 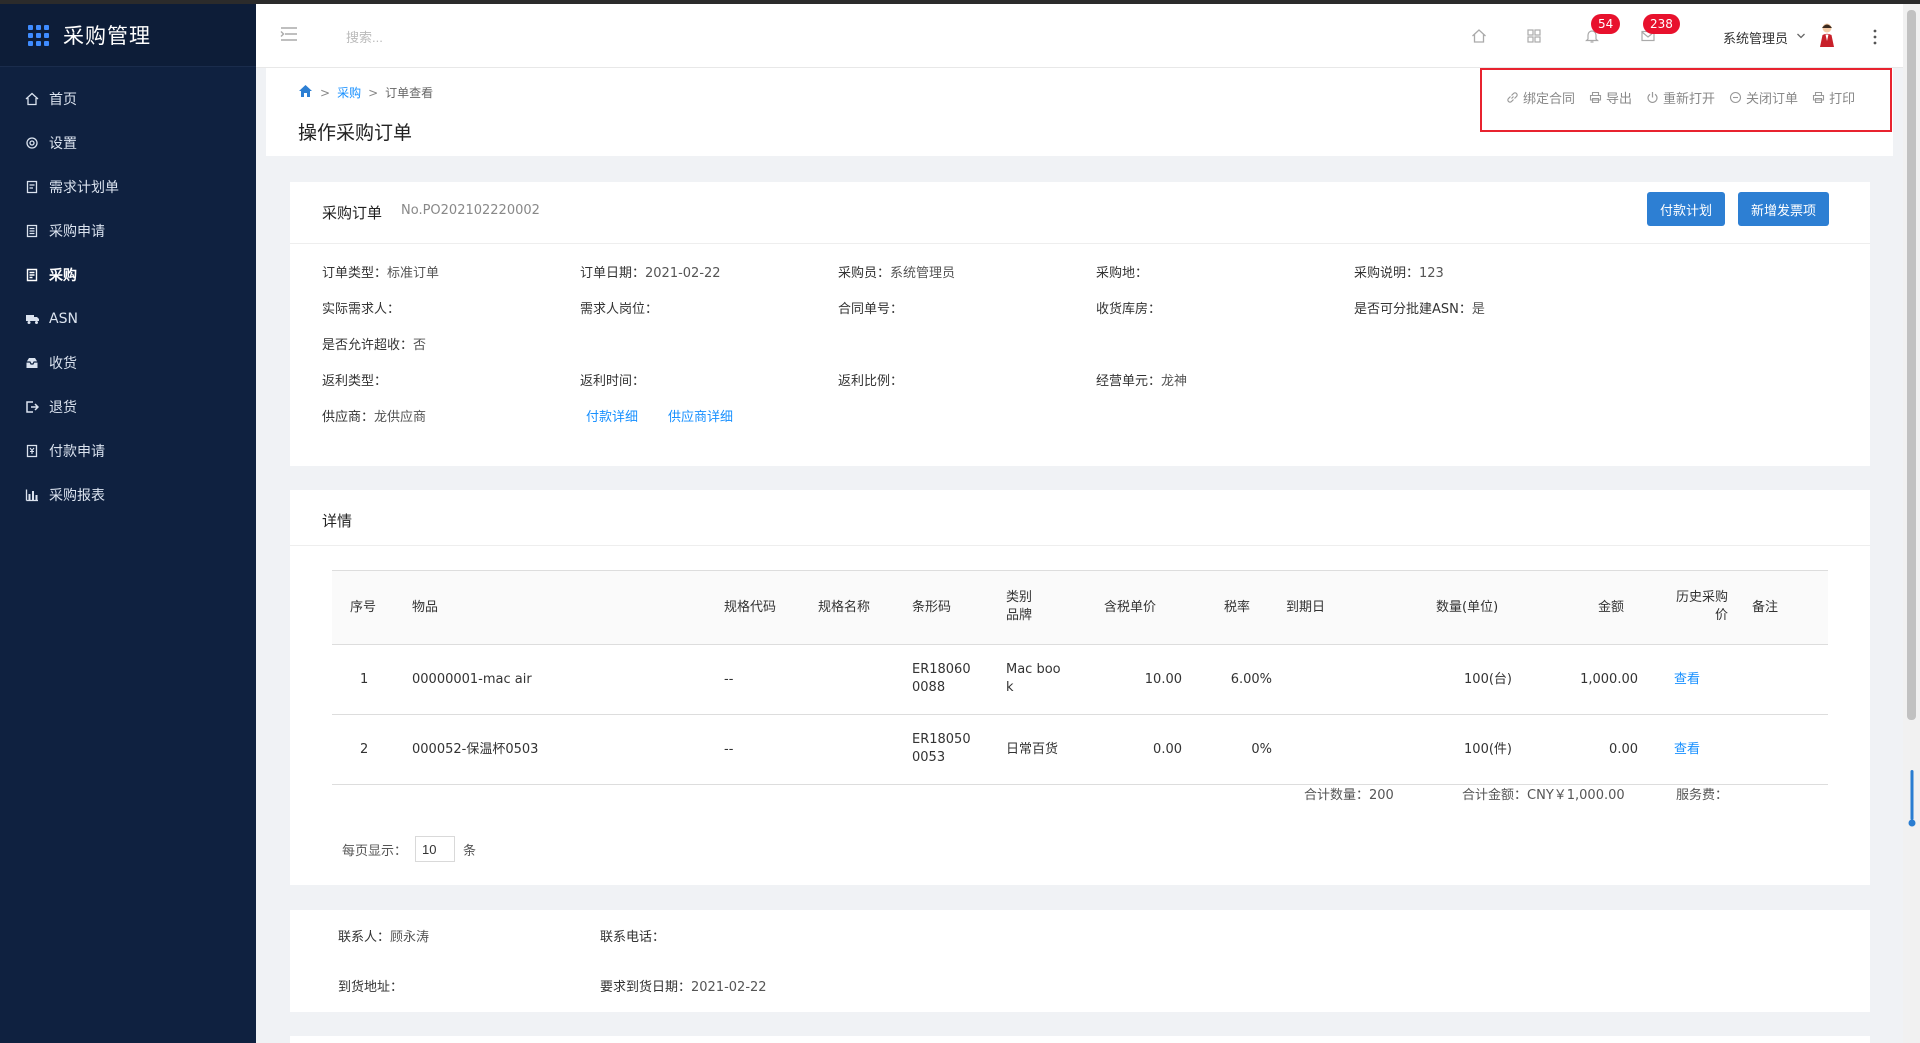 I want to click on cell-amount: 0.00, so click(x=1623, y=749).